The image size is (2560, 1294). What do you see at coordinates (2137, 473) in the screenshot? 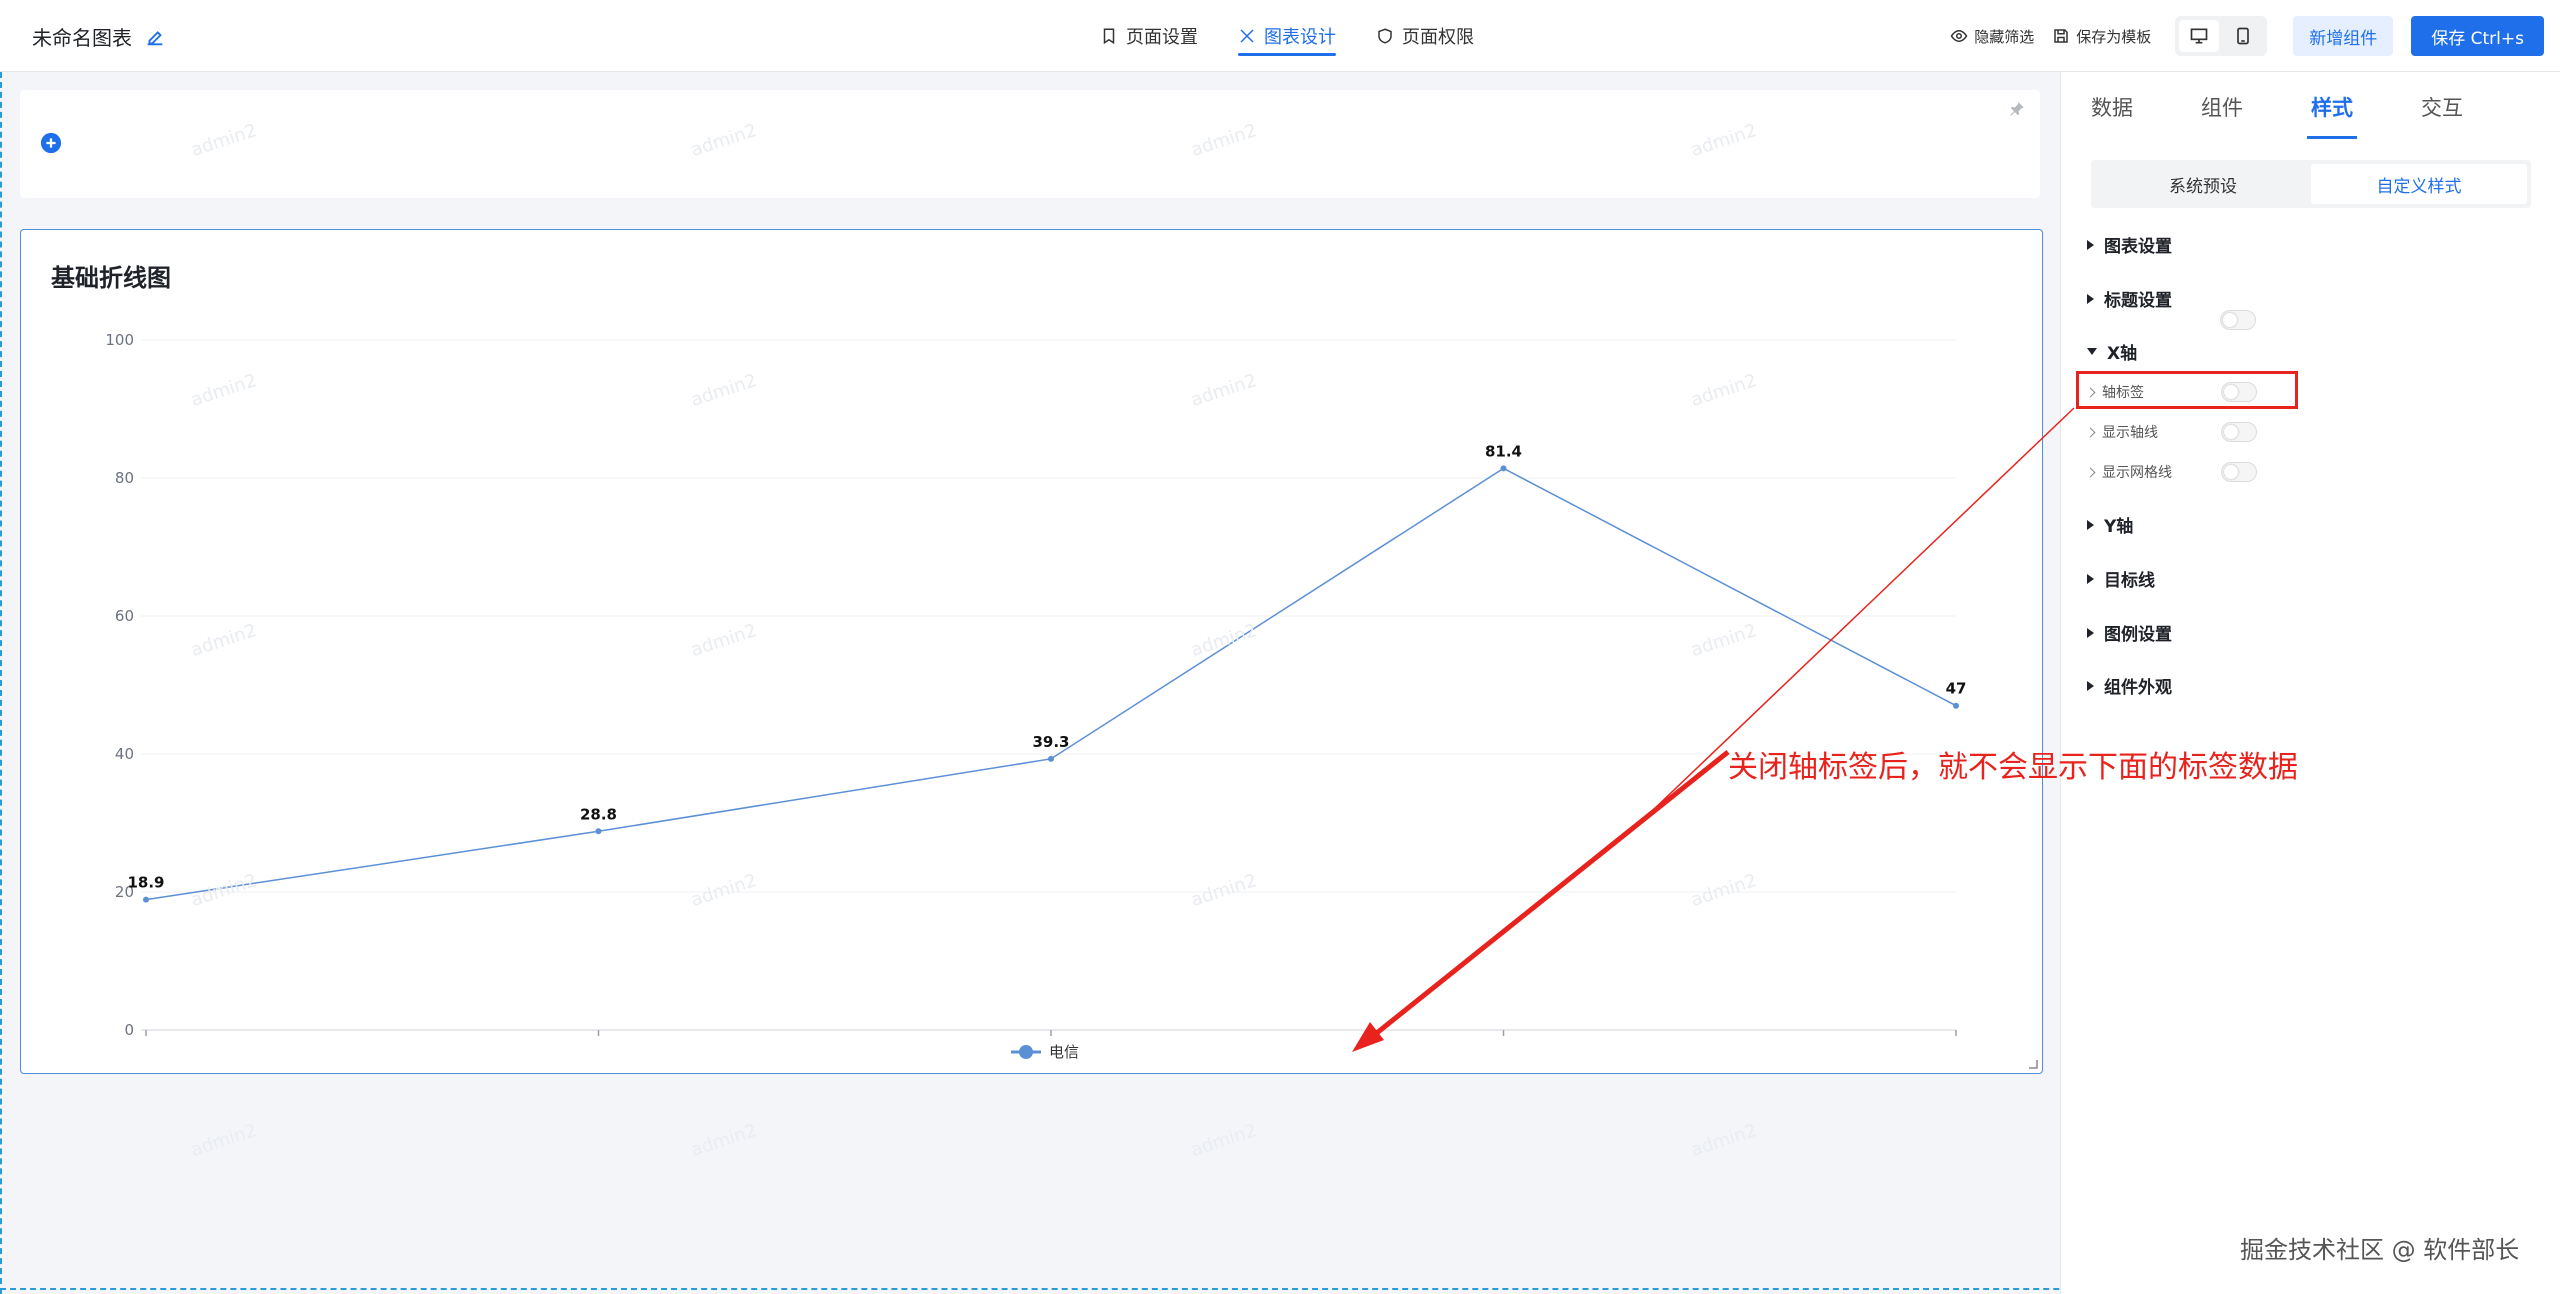
I see `option-label: 显示网格线` at bounding box center [2137, 473].